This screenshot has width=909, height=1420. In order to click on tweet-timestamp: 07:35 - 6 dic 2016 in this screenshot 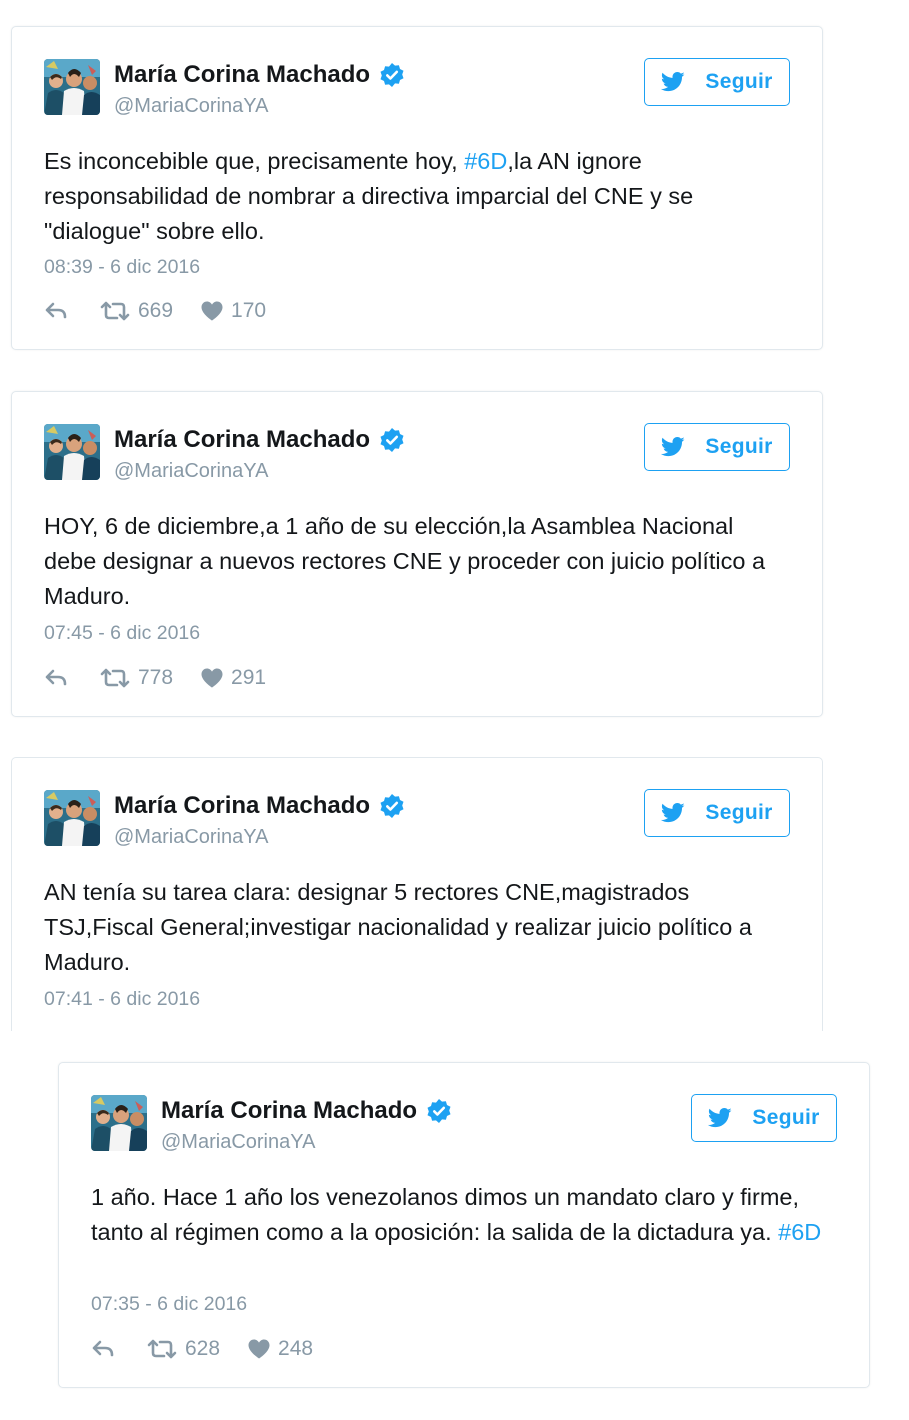, I will do `click(169, 1304)`.